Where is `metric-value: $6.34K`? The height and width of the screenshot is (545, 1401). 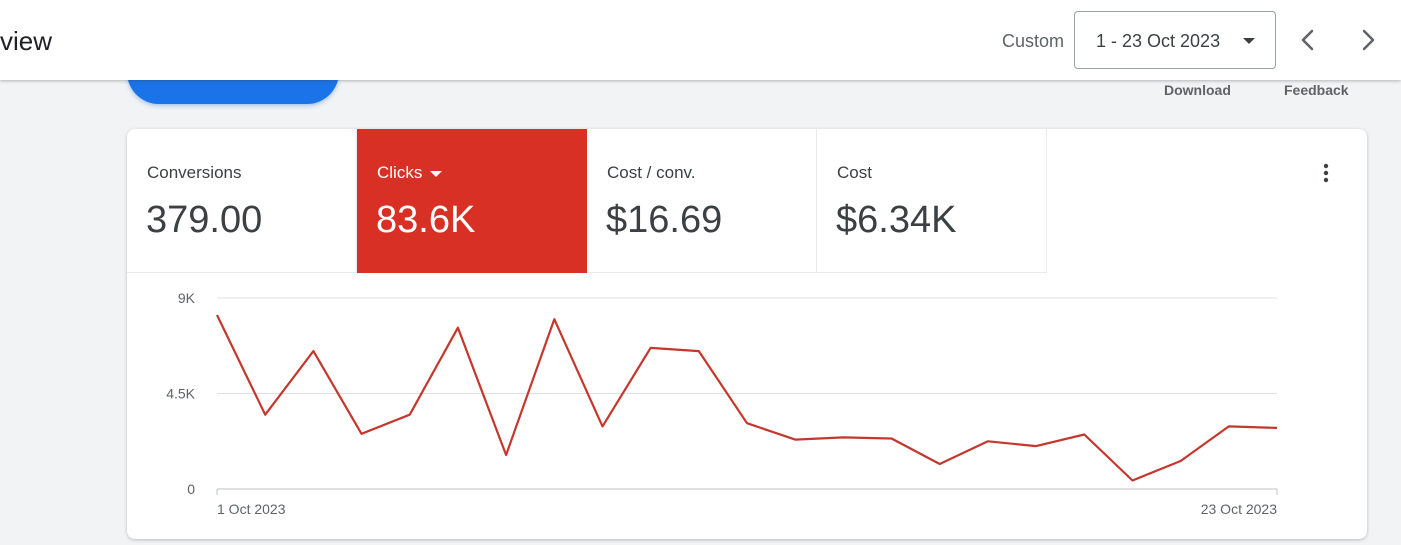 metric-value: $6.34K is located at coordinates (896, 220).